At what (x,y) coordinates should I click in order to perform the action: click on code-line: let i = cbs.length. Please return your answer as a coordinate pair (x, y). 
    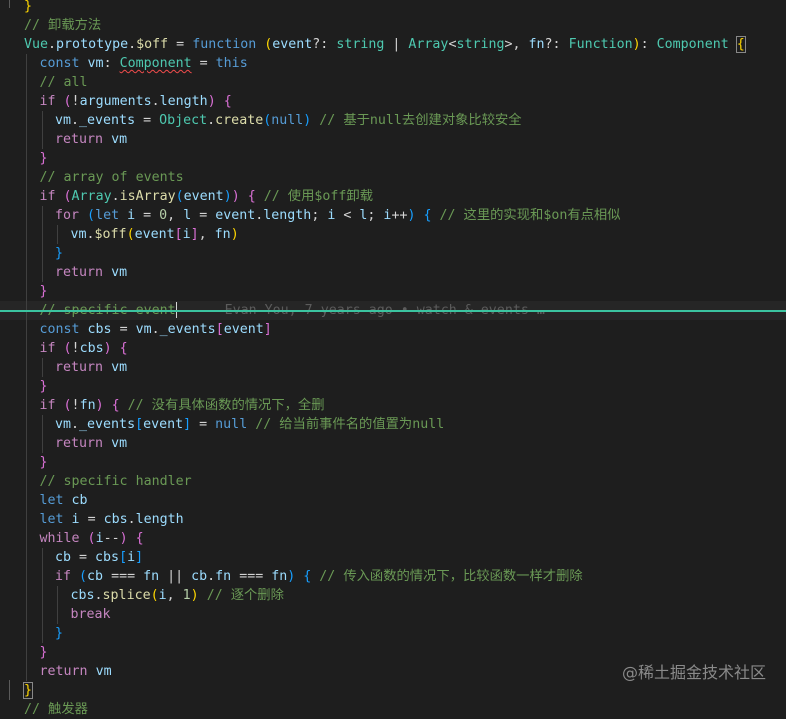
    Looking at the image, I should click on (393, 519).